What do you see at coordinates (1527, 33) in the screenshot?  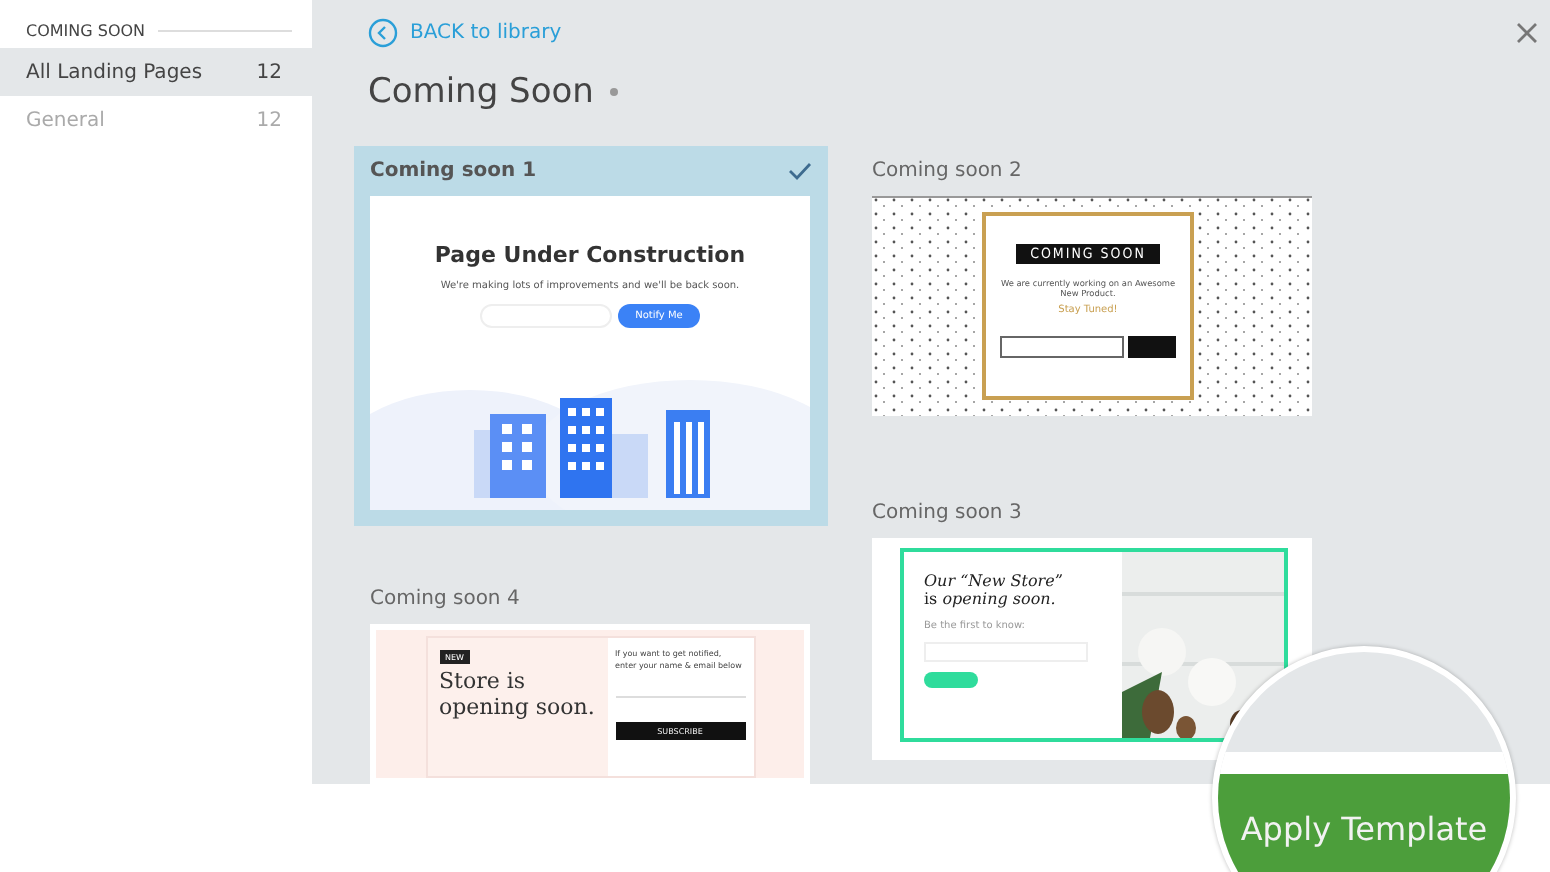 I see `close-icon` at bounding box center [1527, 33].